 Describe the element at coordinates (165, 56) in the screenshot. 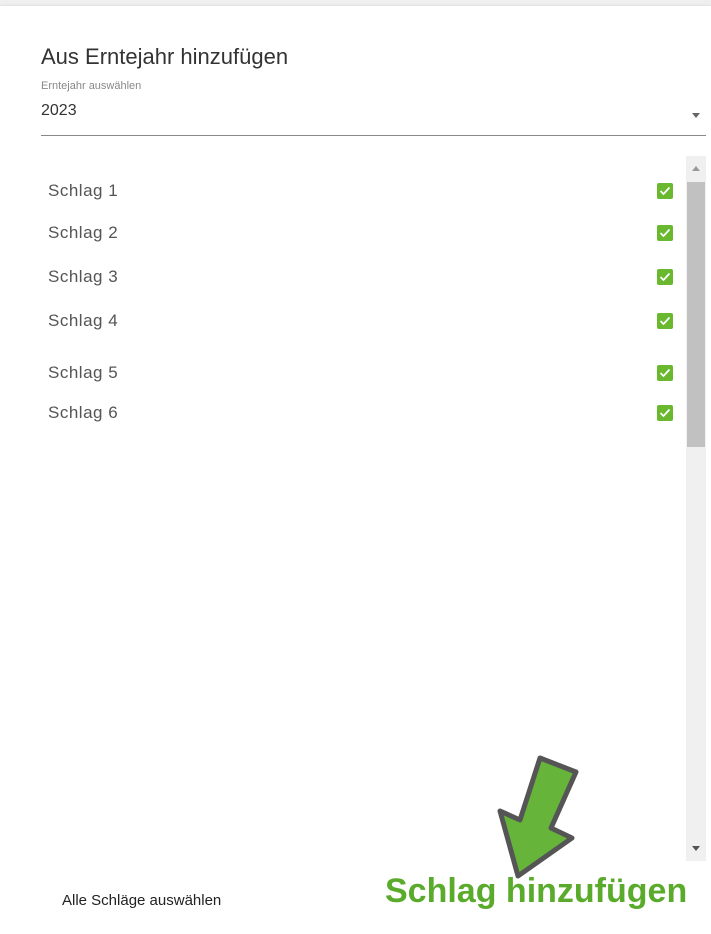

I see `dialog-title: Aus Erntejahr hinzufügen` at that location.